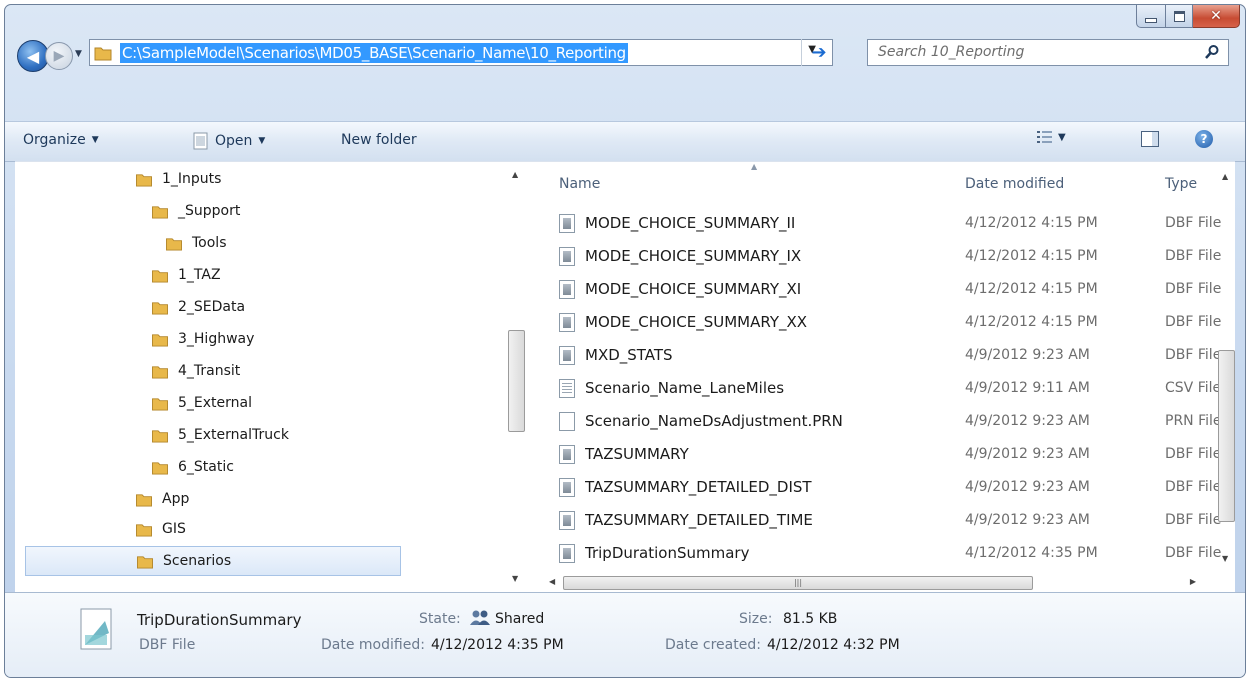 The image size is (1250, 681). I want to click on nav-tree-item: _Support, so click(195, 211).